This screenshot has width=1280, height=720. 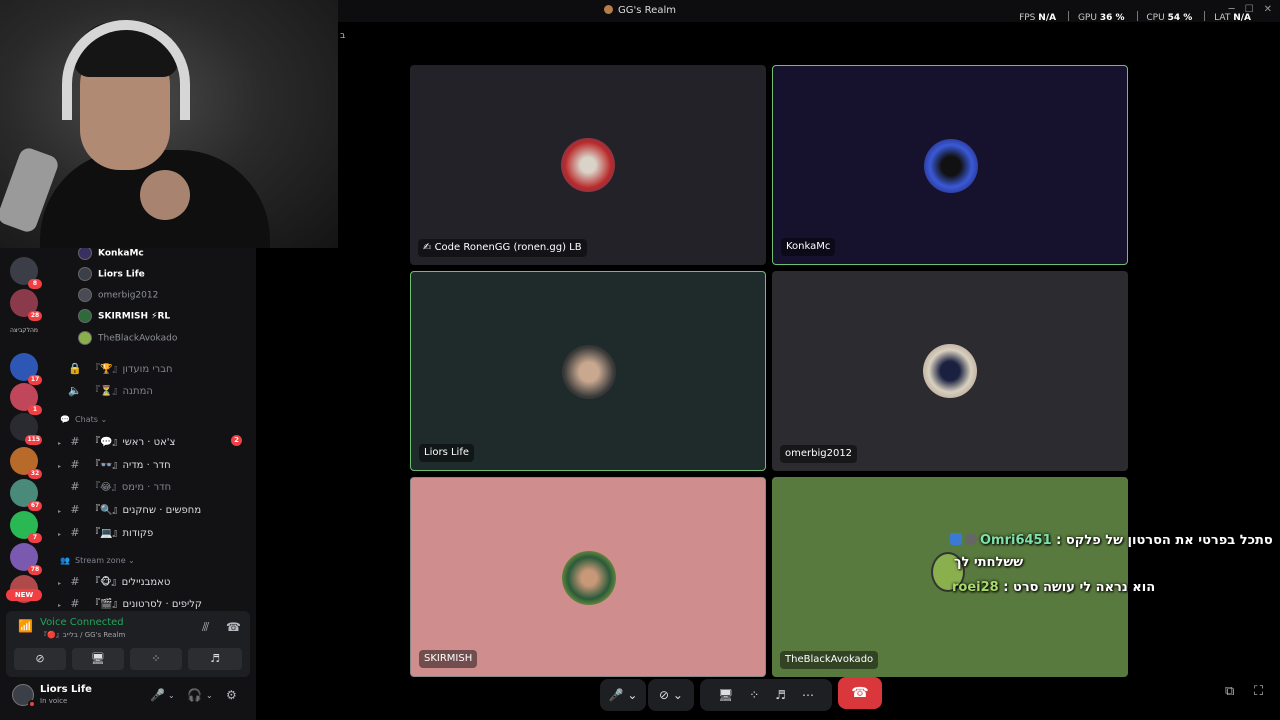 I want to click on voice-member: Liors Life, so click(x=111, y=276).